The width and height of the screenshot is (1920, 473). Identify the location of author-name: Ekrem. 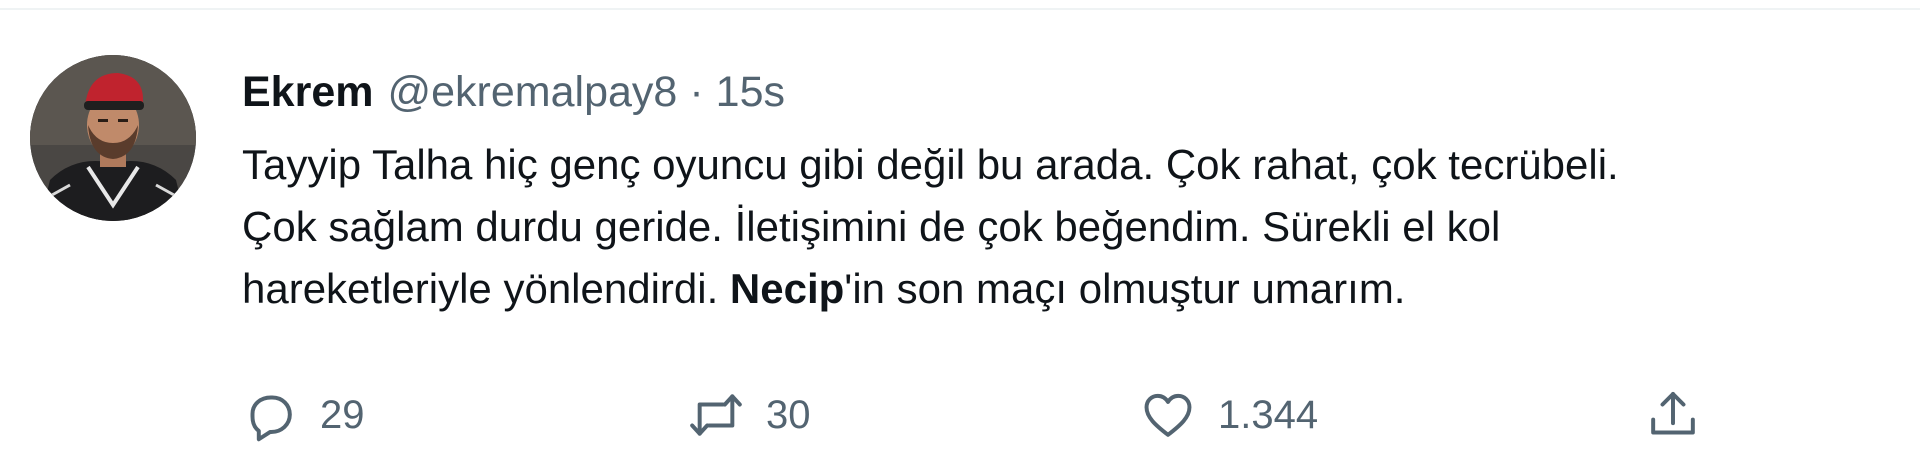
(307, 92).